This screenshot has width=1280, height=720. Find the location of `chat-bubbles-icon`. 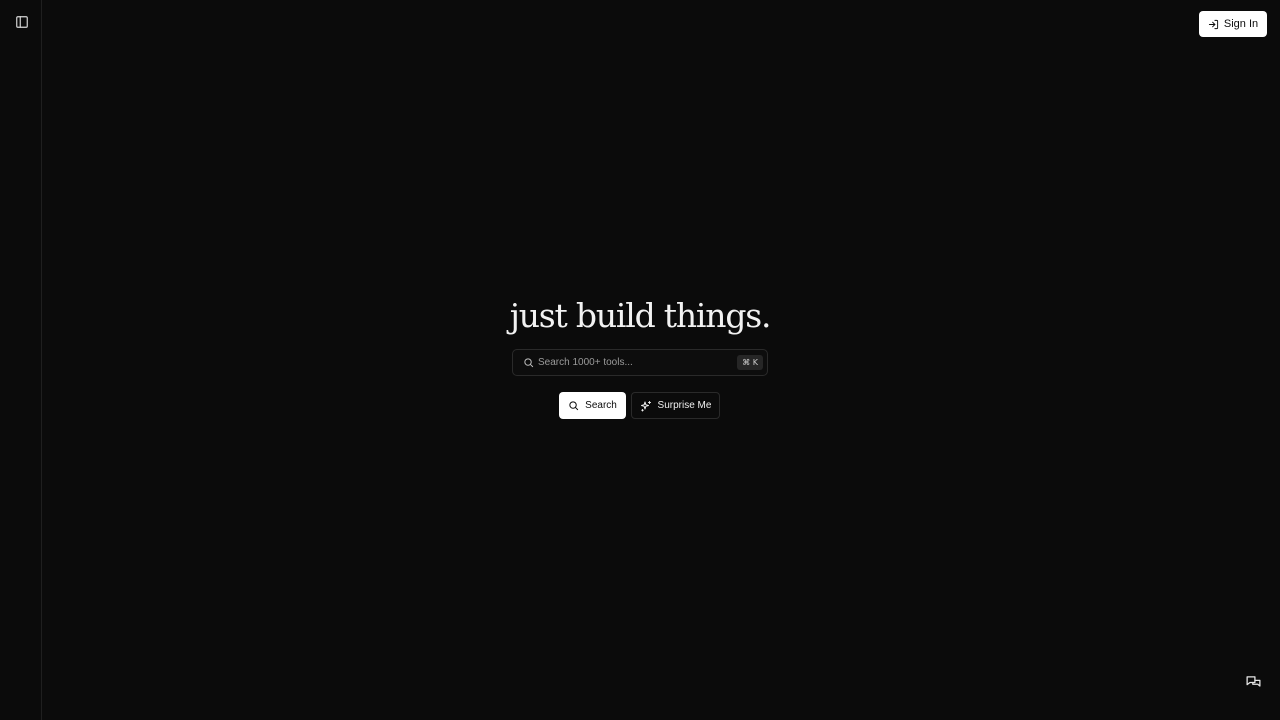

chat-bubbles-icon is located at coordinates (1253, 681).